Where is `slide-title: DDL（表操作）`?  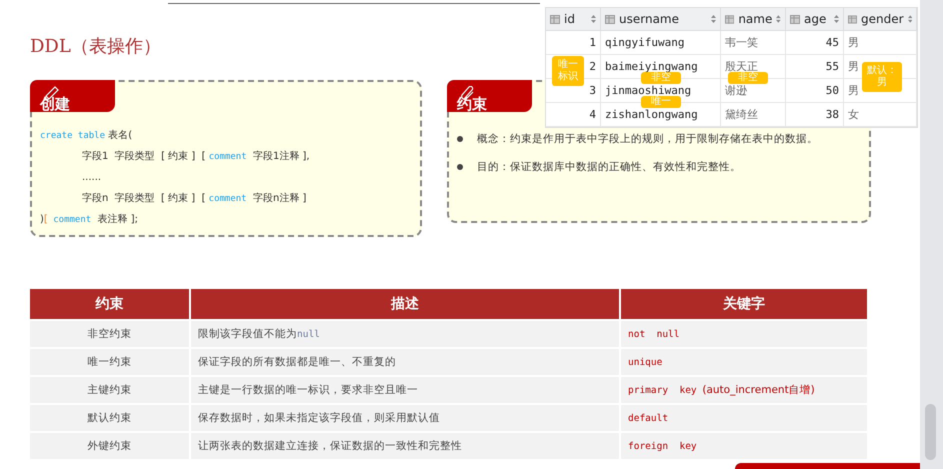 slide-title: DDL（表操作） is located at coordinates (95, 47).